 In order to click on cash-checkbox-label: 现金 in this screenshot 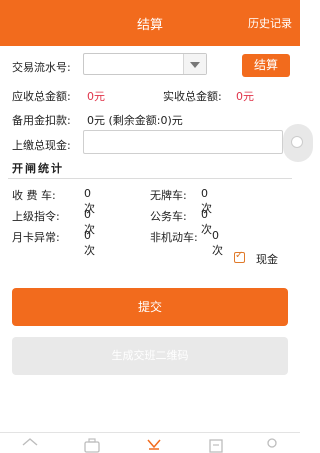, I will do `click(267, 259)`.